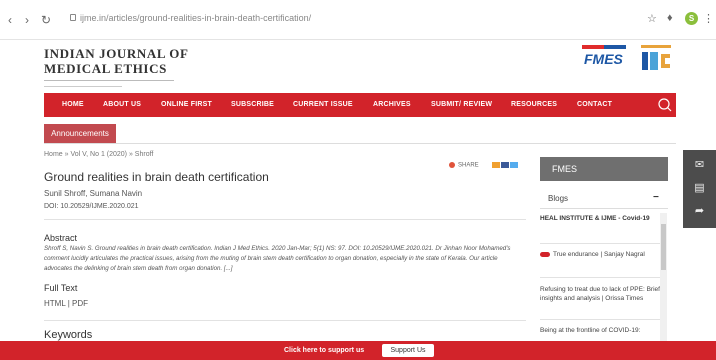  I want to click on article-authors: Sunil Shroff, Sumana Navin, so click(93, 193).